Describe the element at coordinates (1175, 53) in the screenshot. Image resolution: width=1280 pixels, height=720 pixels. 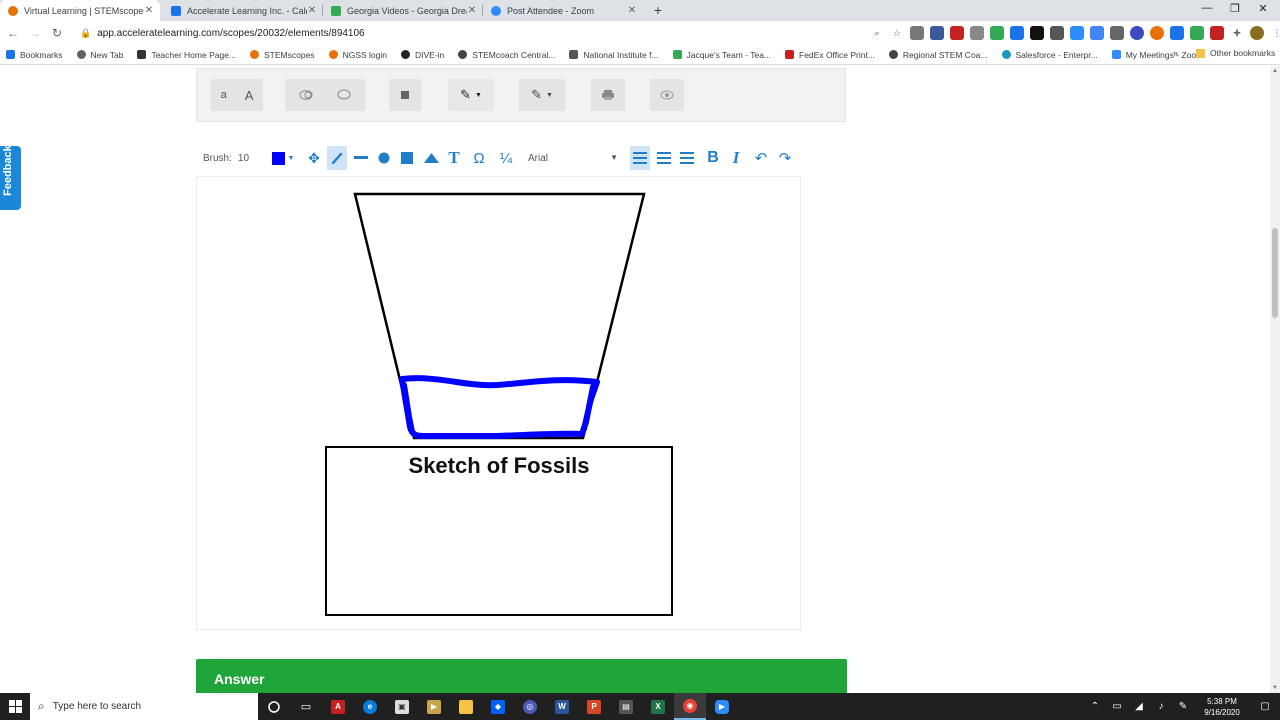
I see `bookmarks-overflow-button: »` at that location.